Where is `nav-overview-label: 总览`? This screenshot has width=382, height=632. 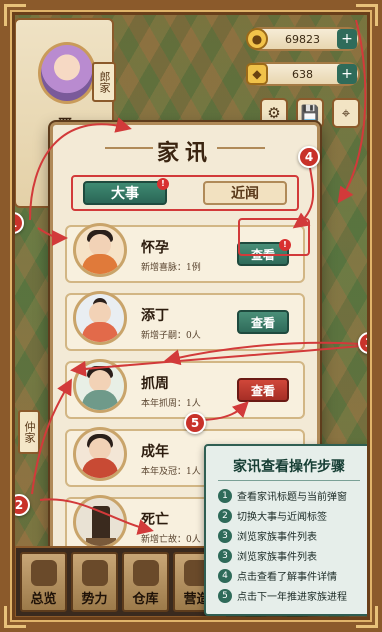
nav-overview-label: 总览 is located at coordinates (43, 599).